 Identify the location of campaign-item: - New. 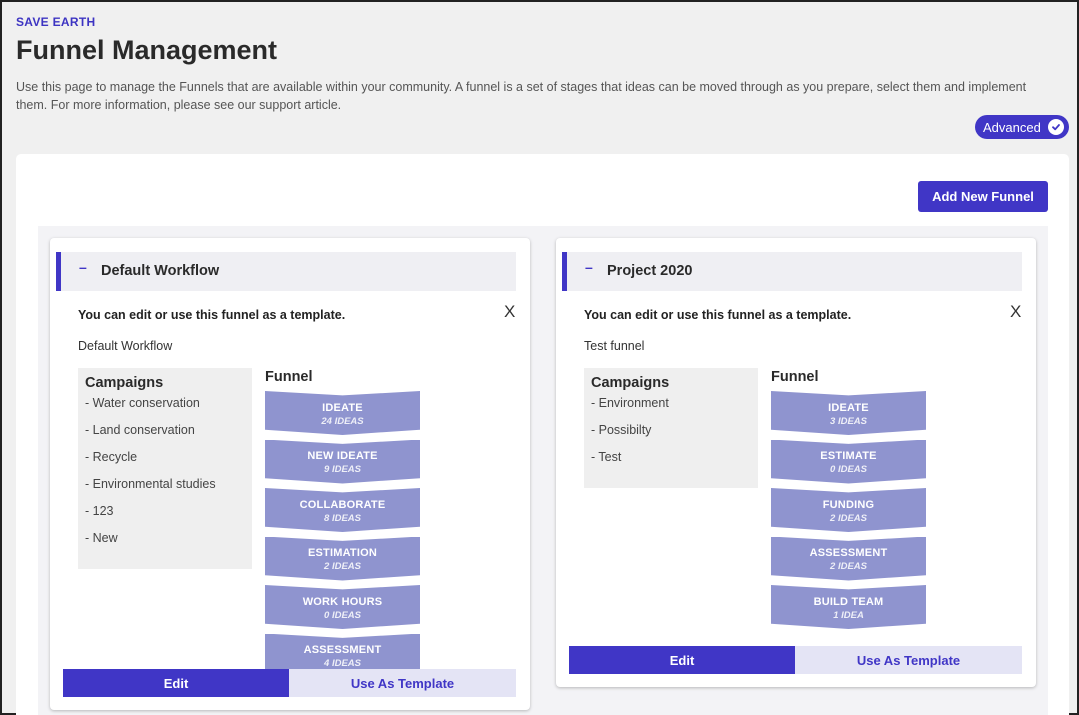
(101, 538).